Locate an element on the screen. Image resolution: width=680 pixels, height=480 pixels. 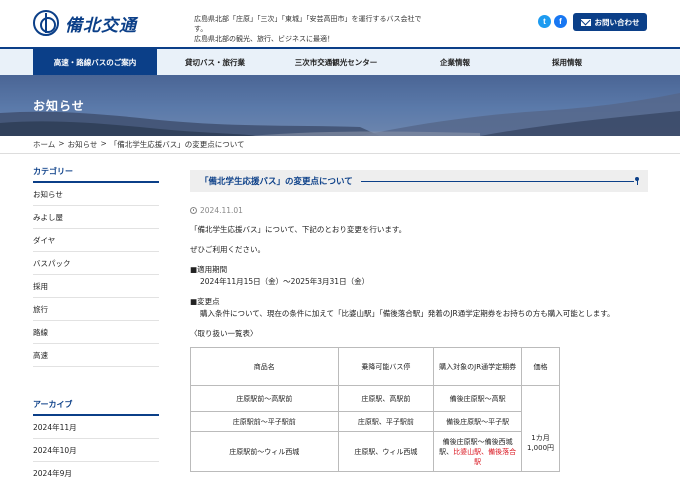
table-header-jr-pass: 購入対象のJR通学定期券 is located at coordinates (478, 366).